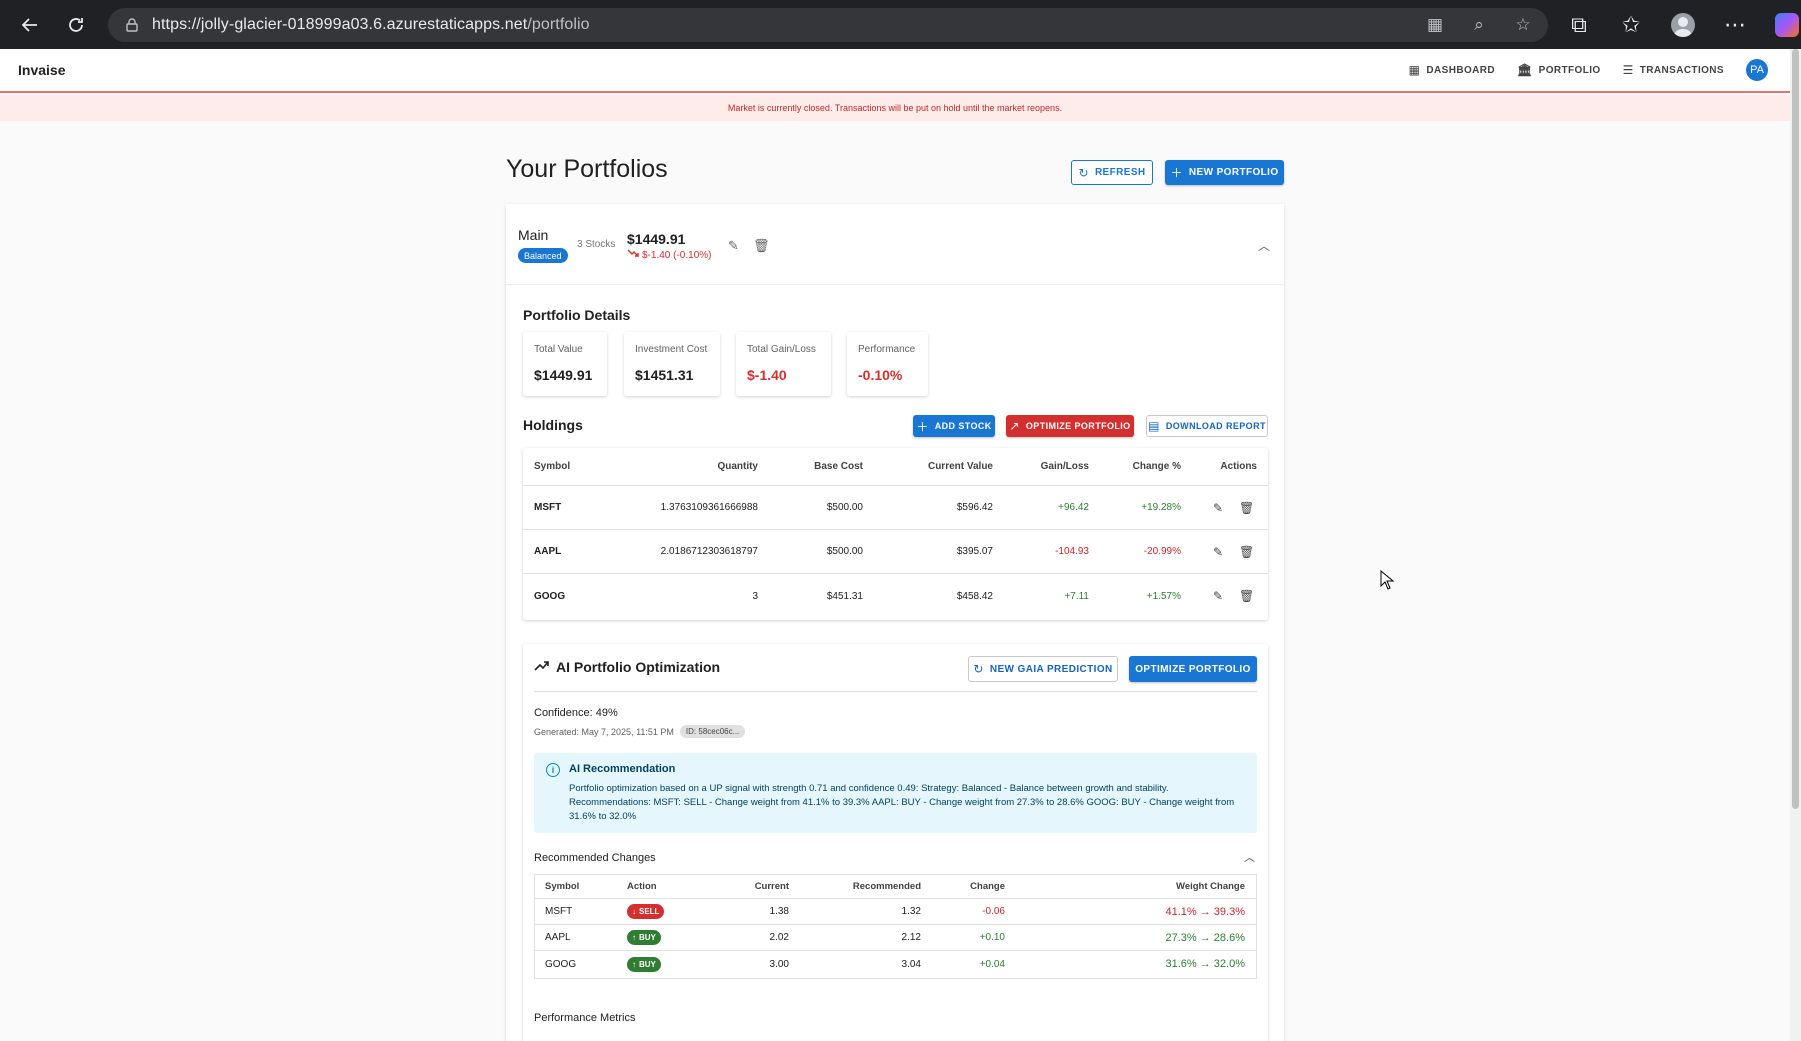 The height and width of the screenshot is (1041, 1801). What do you see at coordinates (761, 246) in the screenshot?
I see `delete-portfolio-icon: 🗑` at bounding box center [761, 246].